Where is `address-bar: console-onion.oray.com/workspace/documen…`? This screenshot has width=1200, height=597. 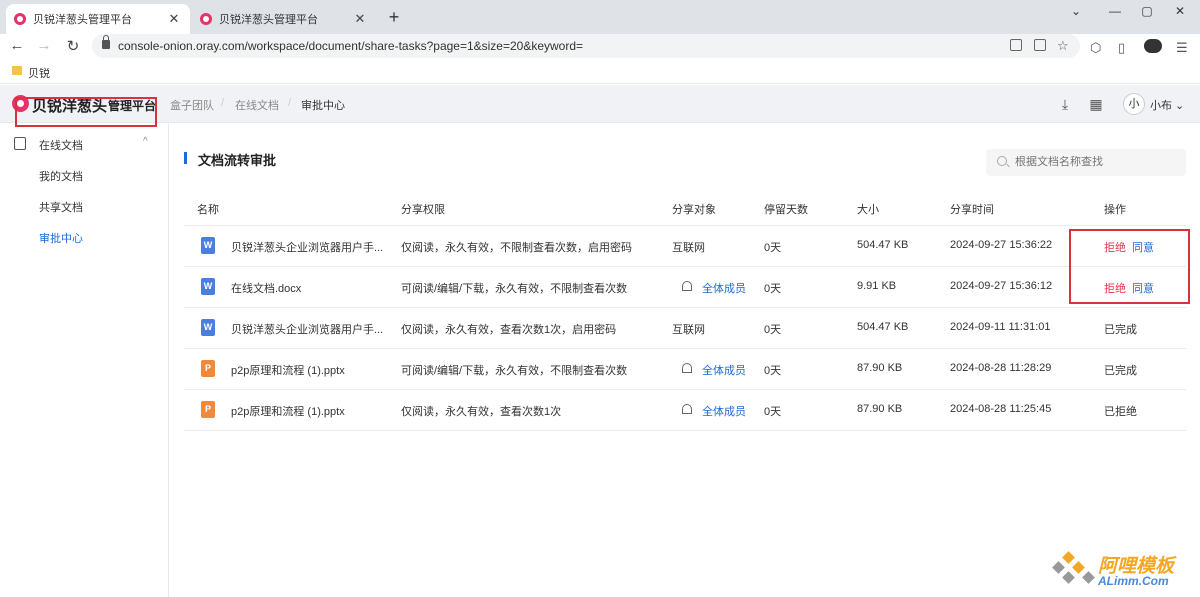
address-bar: console-onion.oray.com/workspace/documen… is located at coordinates (586, 46).